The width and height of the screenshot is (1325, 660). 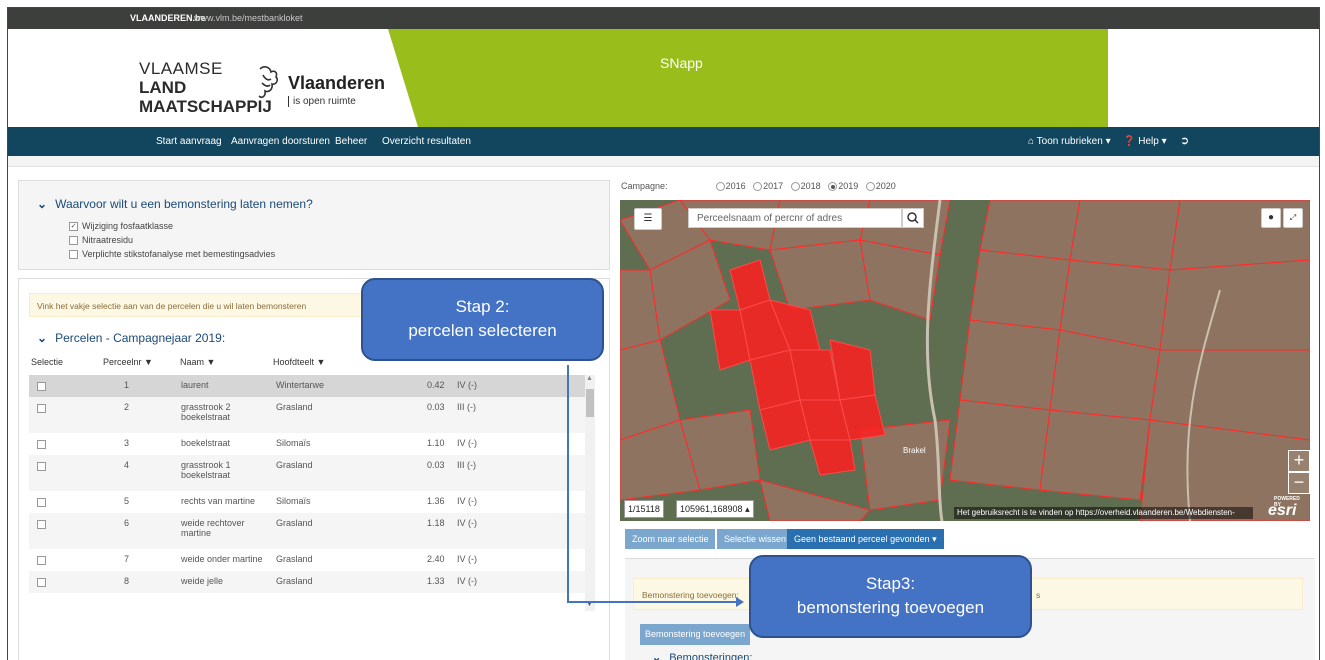 I want to click on zoom-out-button: −, so click(x=1299, y=483).